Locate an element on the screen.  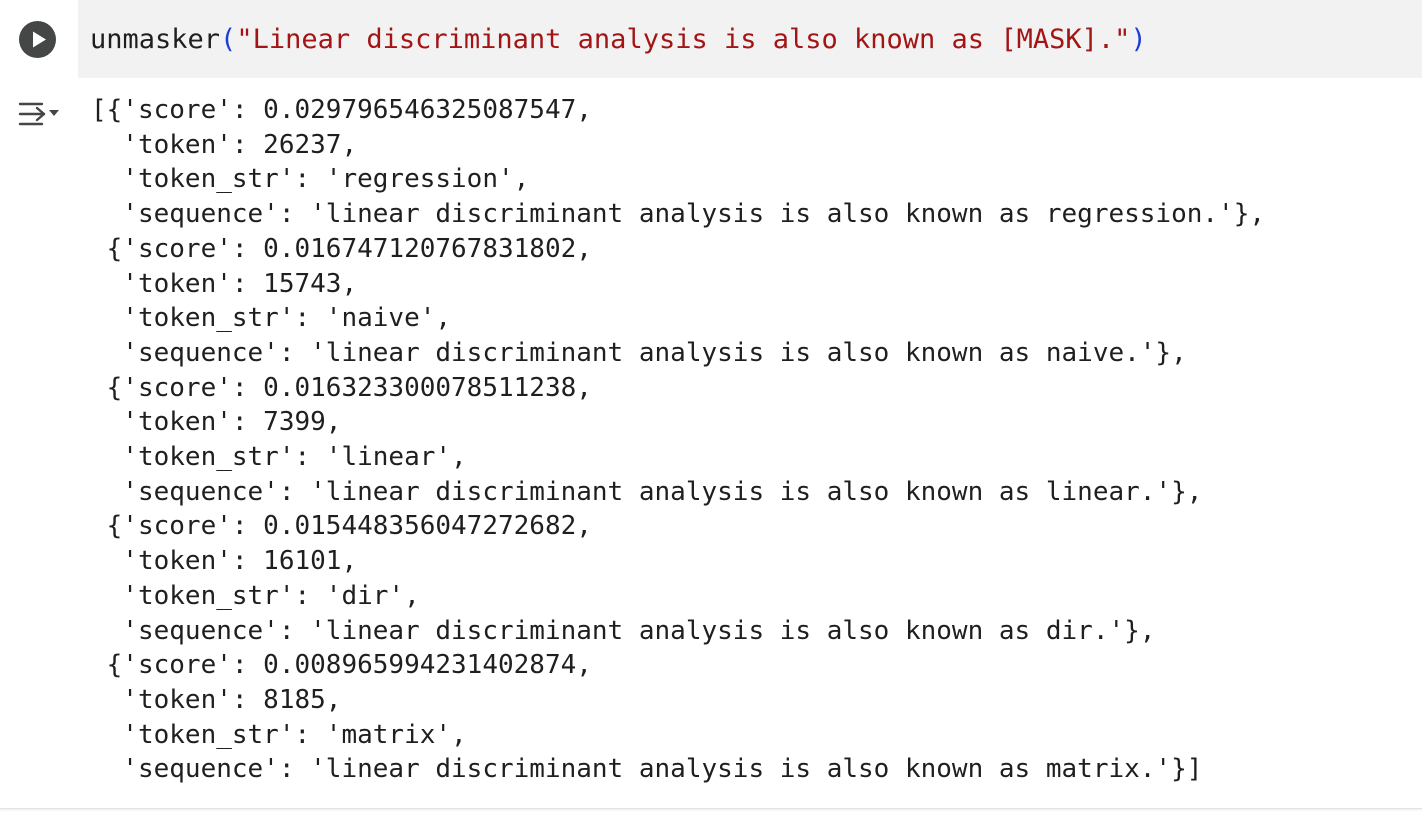
output-line: {'score': 0.008965994231402874, is located at coordinates (341, 665).